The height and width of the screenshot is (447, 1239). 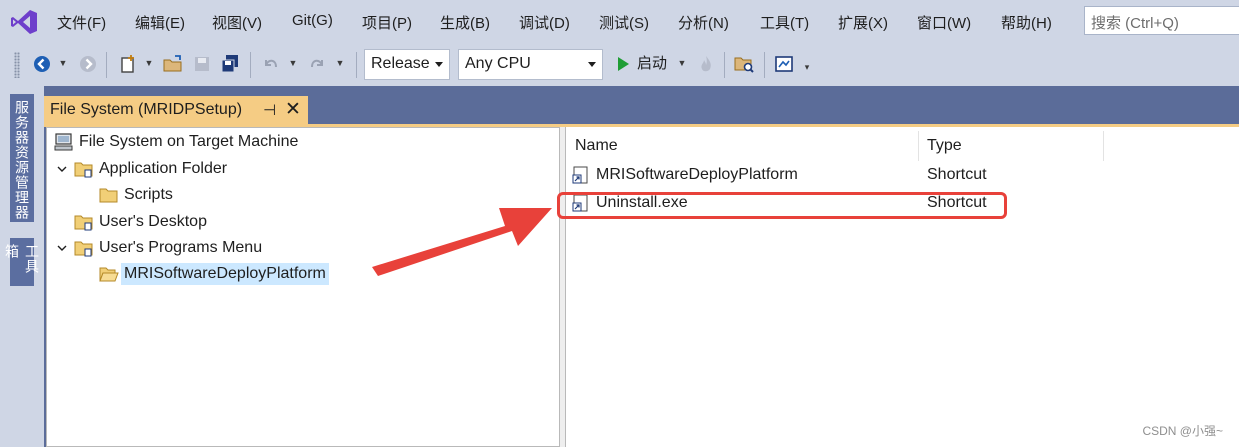 I want to click on toolbar-overflow-icon: ▾, so click(x=807, y=67).